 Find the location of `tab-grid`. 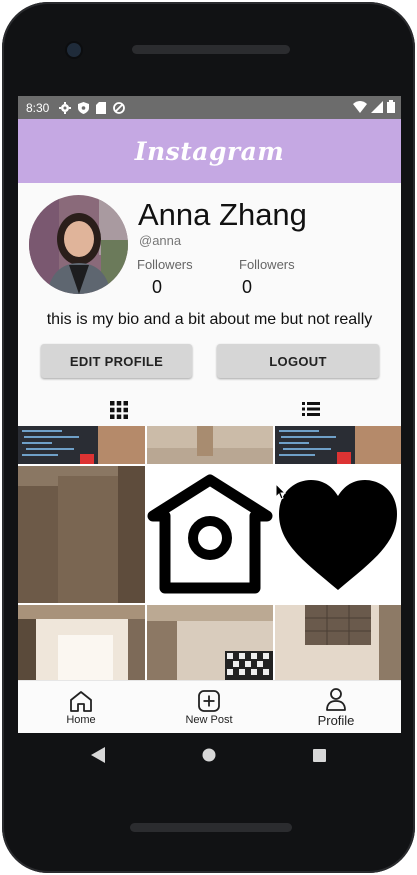

tab-grid is located at coordinates (120, 411).